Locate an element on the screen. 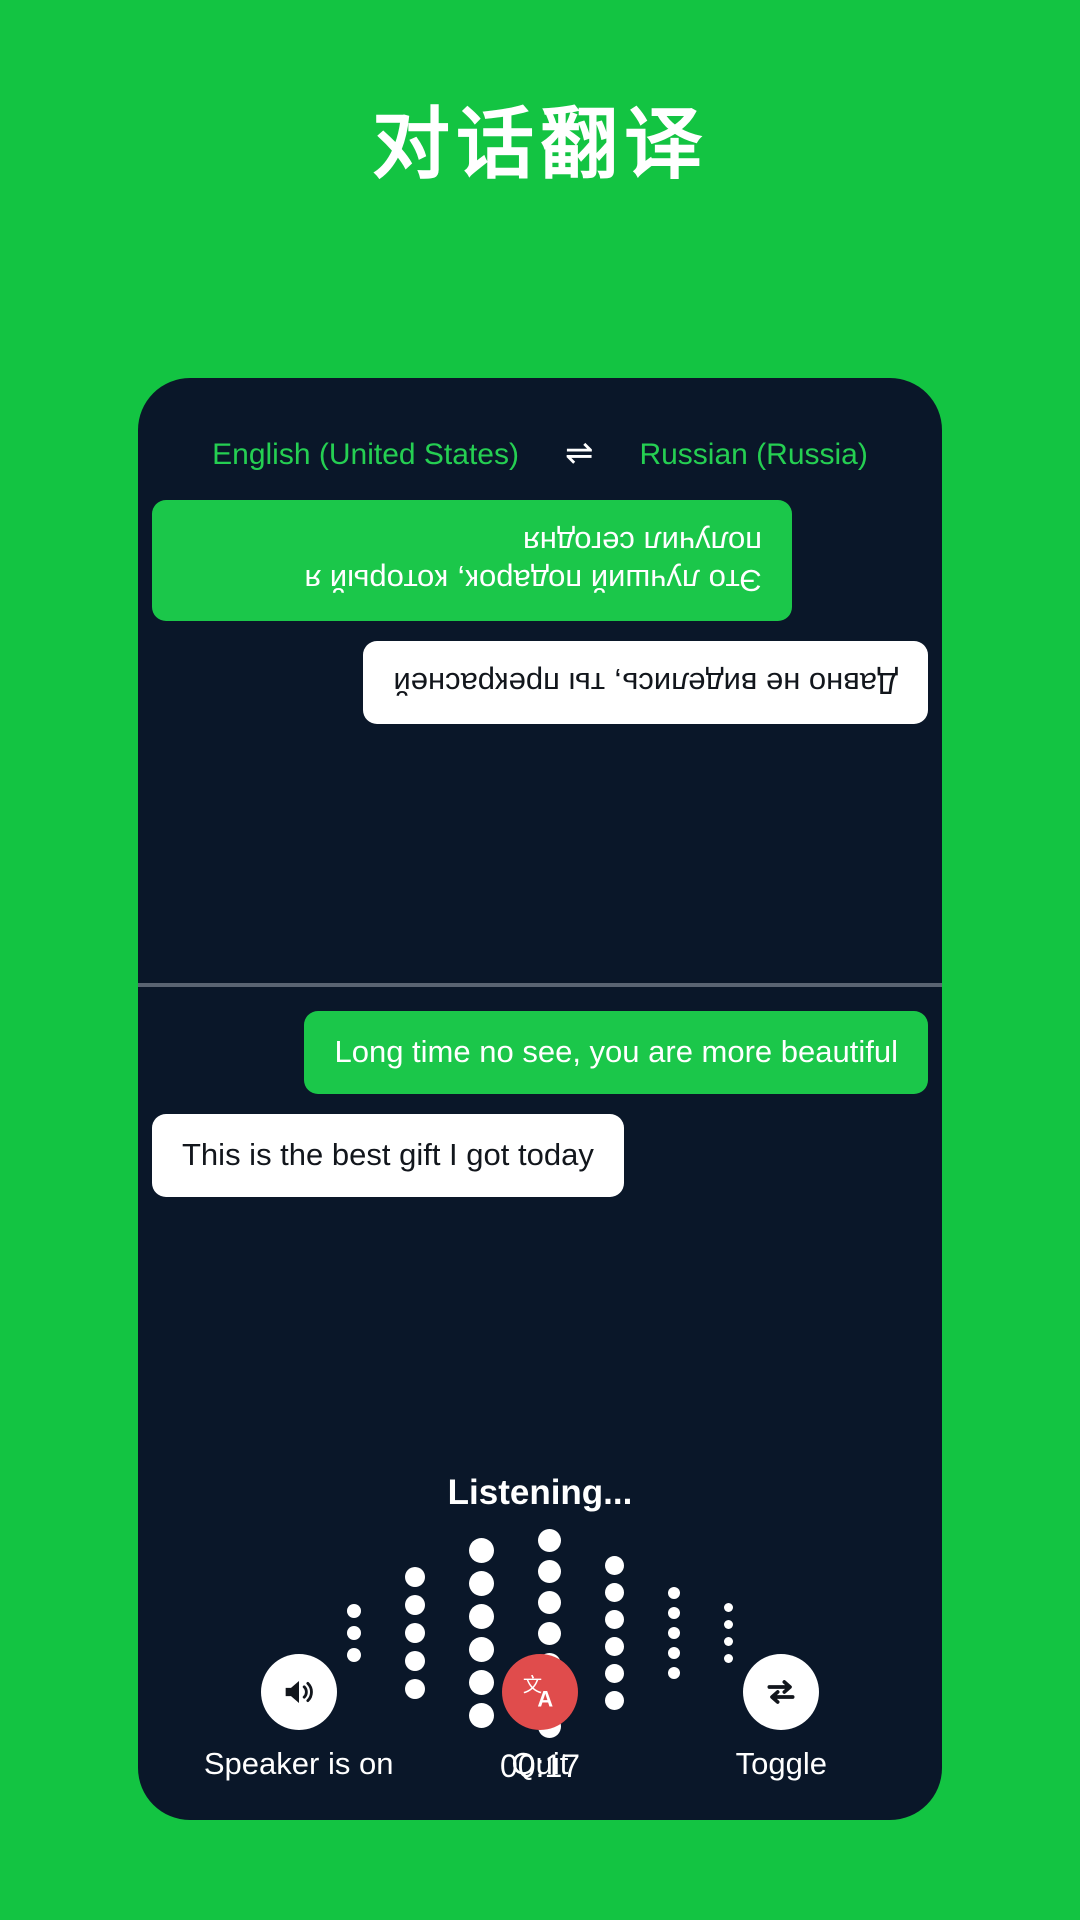 The height and width of the screenshot is (1920, 1080). quit-button: 文 A Quit is located at coordinates (540, 1718).